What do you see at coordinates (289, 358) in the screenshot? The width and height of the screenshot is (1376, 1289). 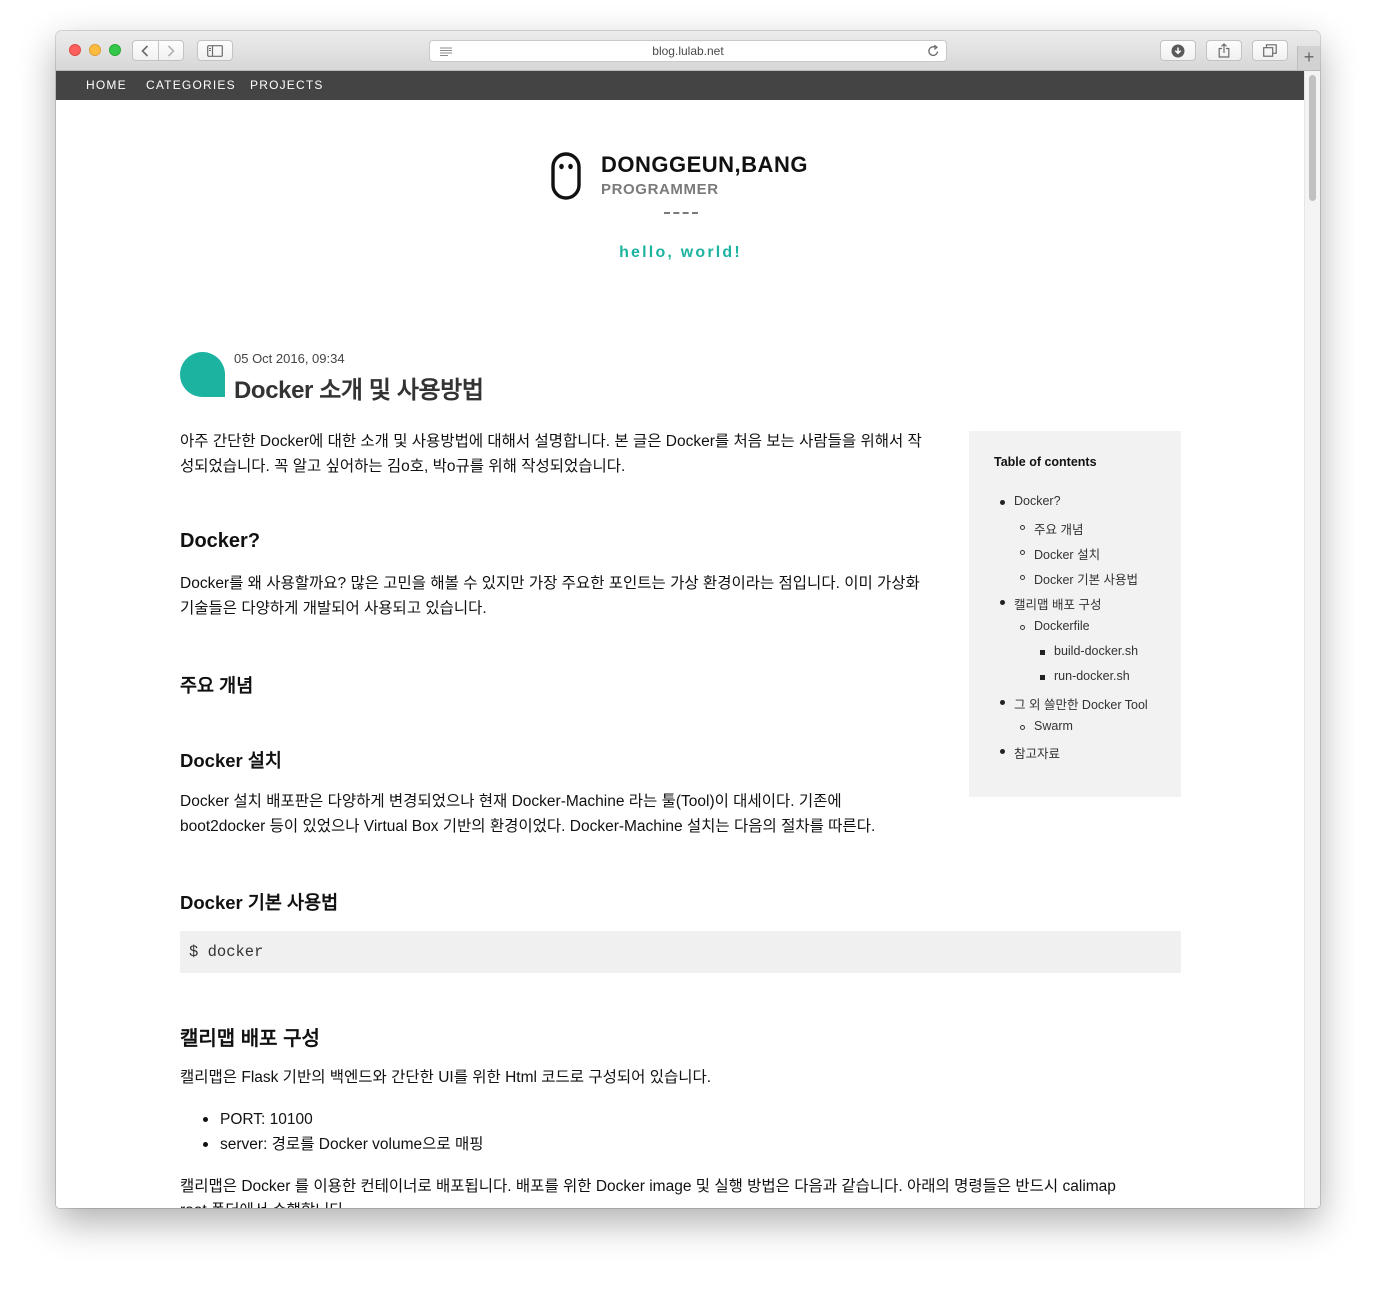 I see `post-date: 05 Oct 2016, 09:34` at bounding box center [289, 358].